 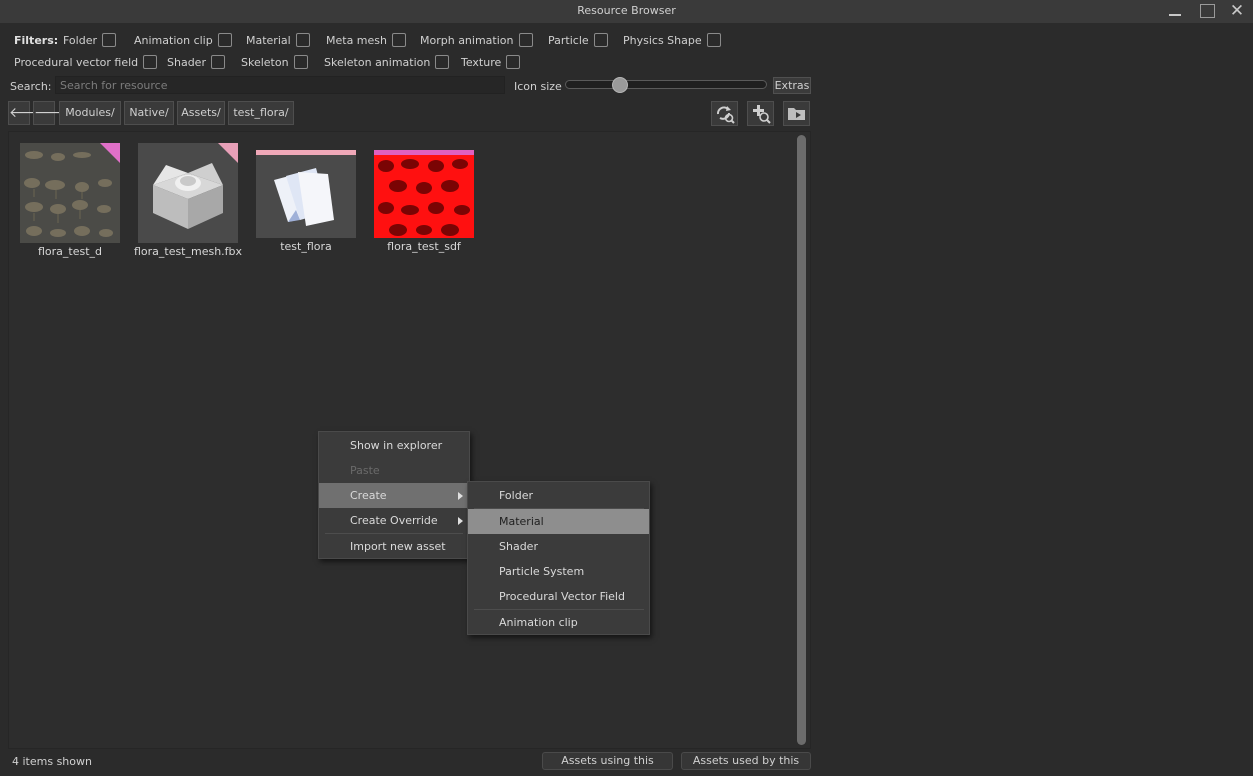 What do you see at coordinates (173, 40) in the screenshot?
I see `filter-label: Animation clip` at bounding box center [173, 40].